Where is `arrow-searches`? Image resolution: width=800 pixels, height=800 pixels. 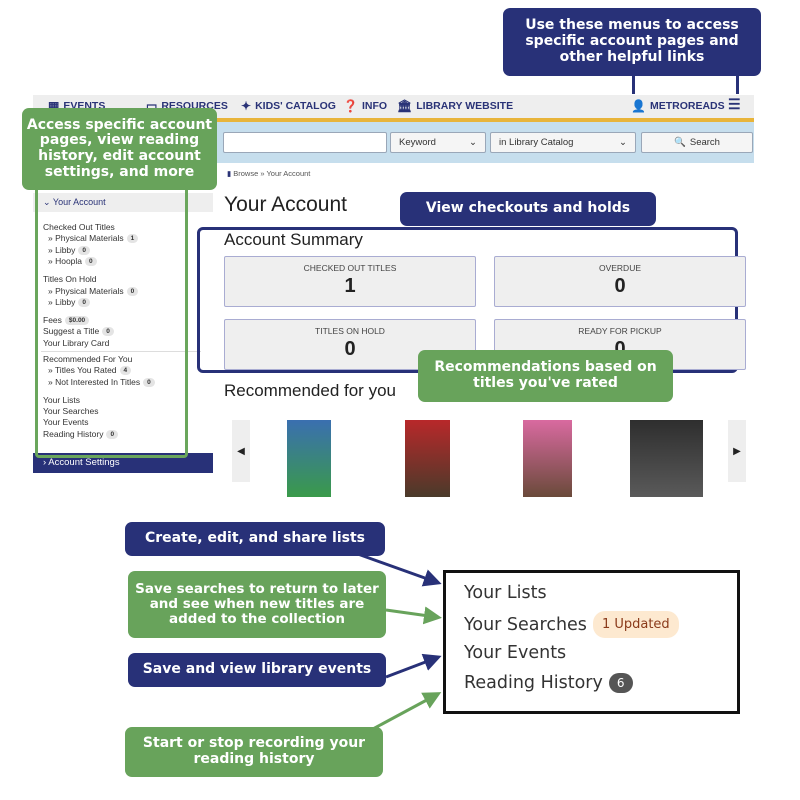 arrow-searches is located at coordinates (413, 615).